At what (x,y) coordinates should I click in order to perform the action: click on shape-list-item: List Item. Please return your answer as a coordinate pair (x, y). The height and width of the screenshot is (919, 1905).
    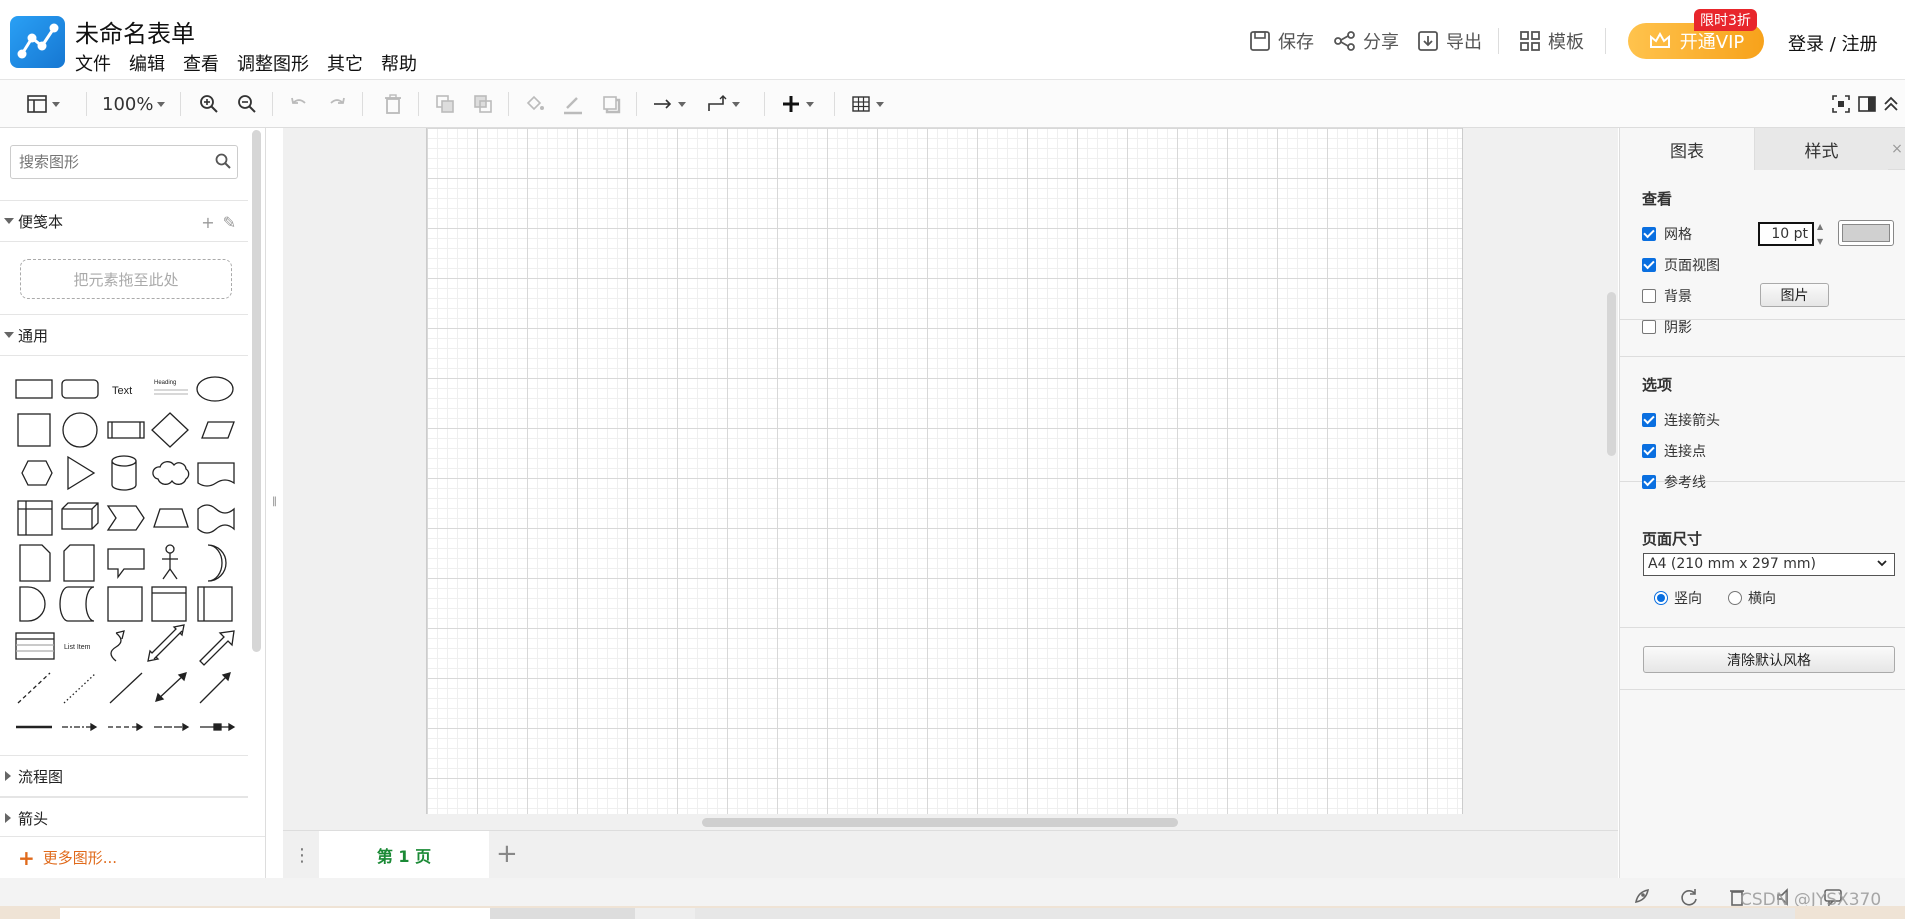
    Looking at the image, I should click on (77, 647).